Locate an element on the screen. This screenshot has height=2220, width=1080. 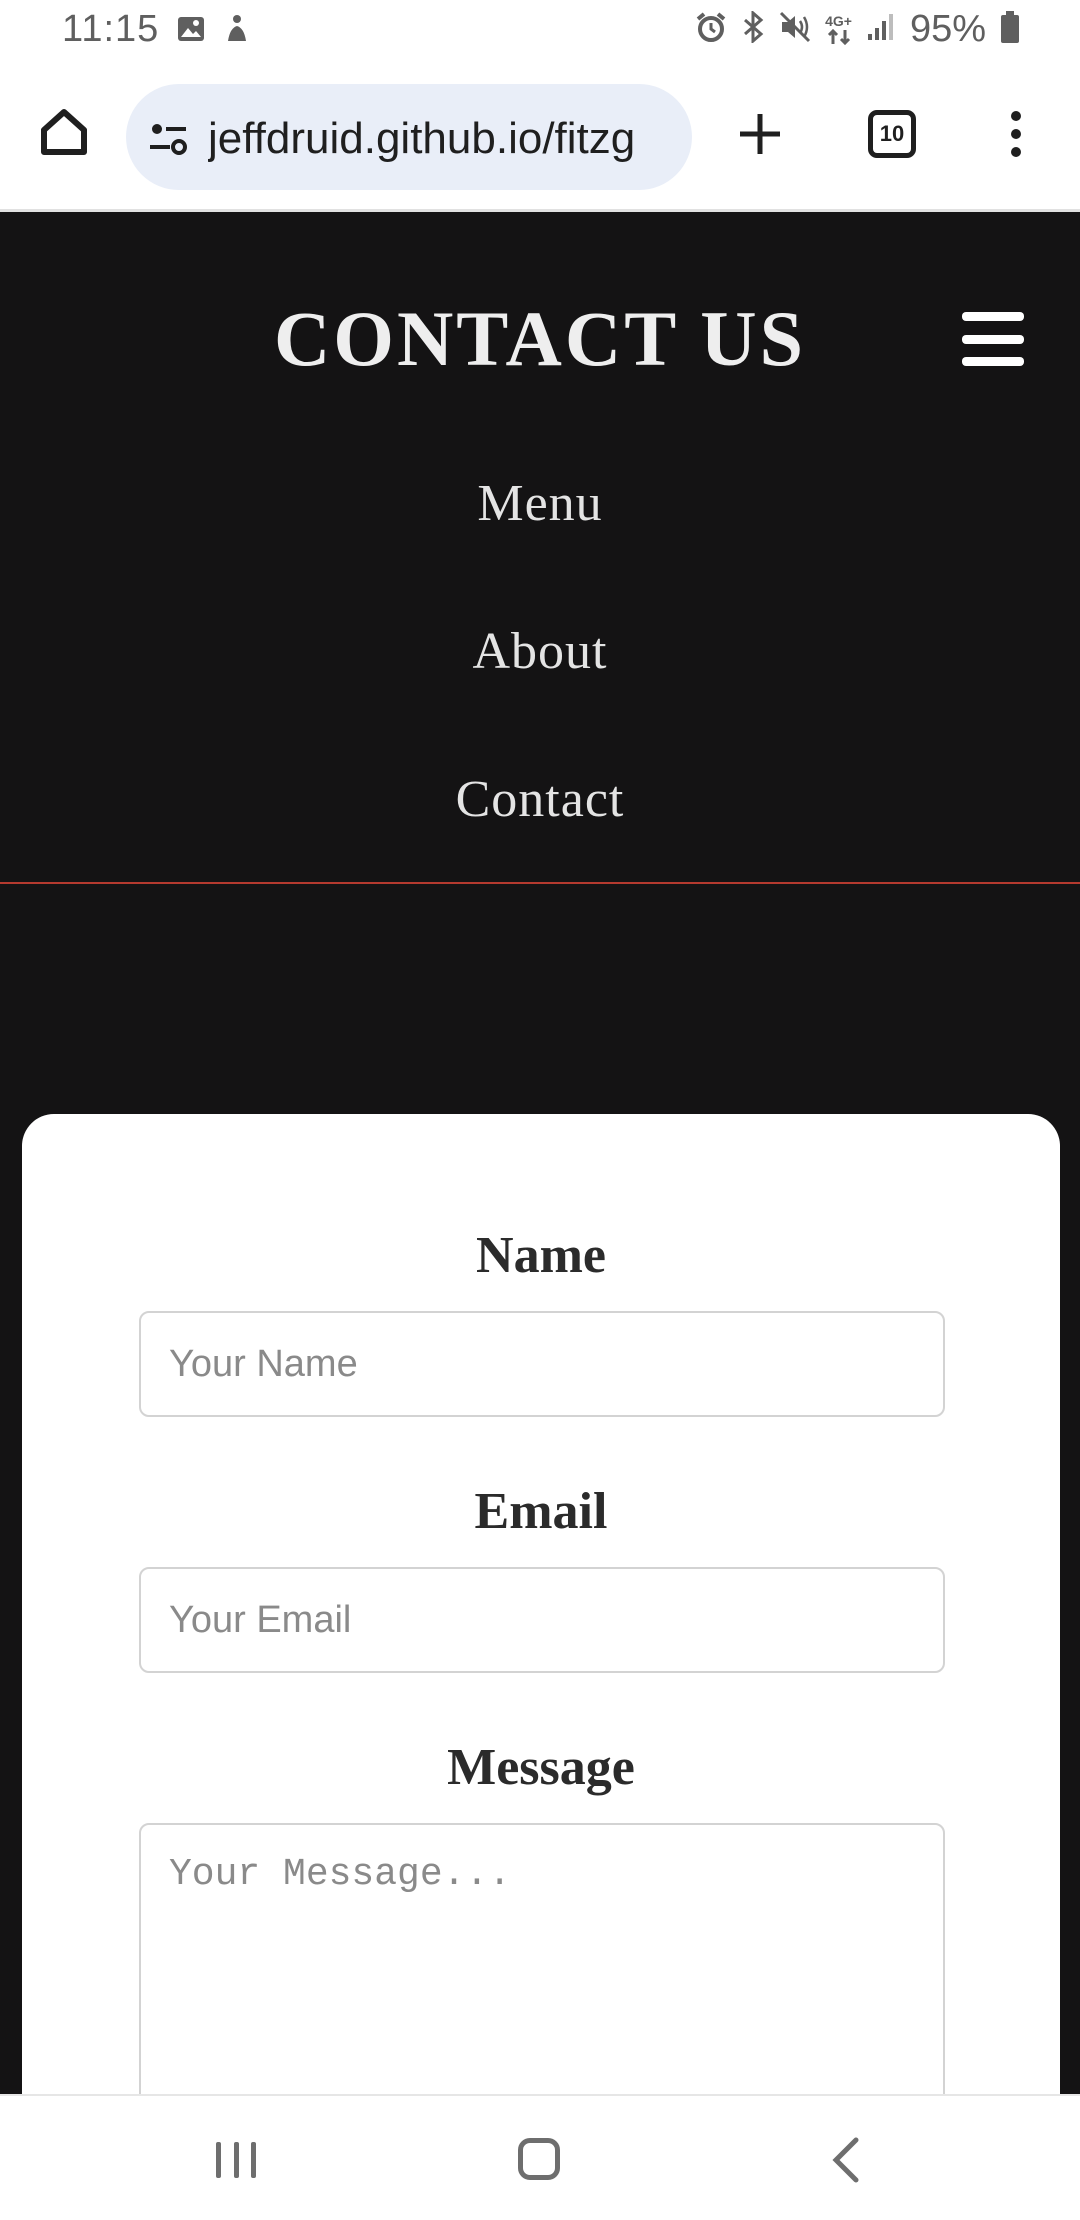
status-left-icons is located at coordinates (214, 31).